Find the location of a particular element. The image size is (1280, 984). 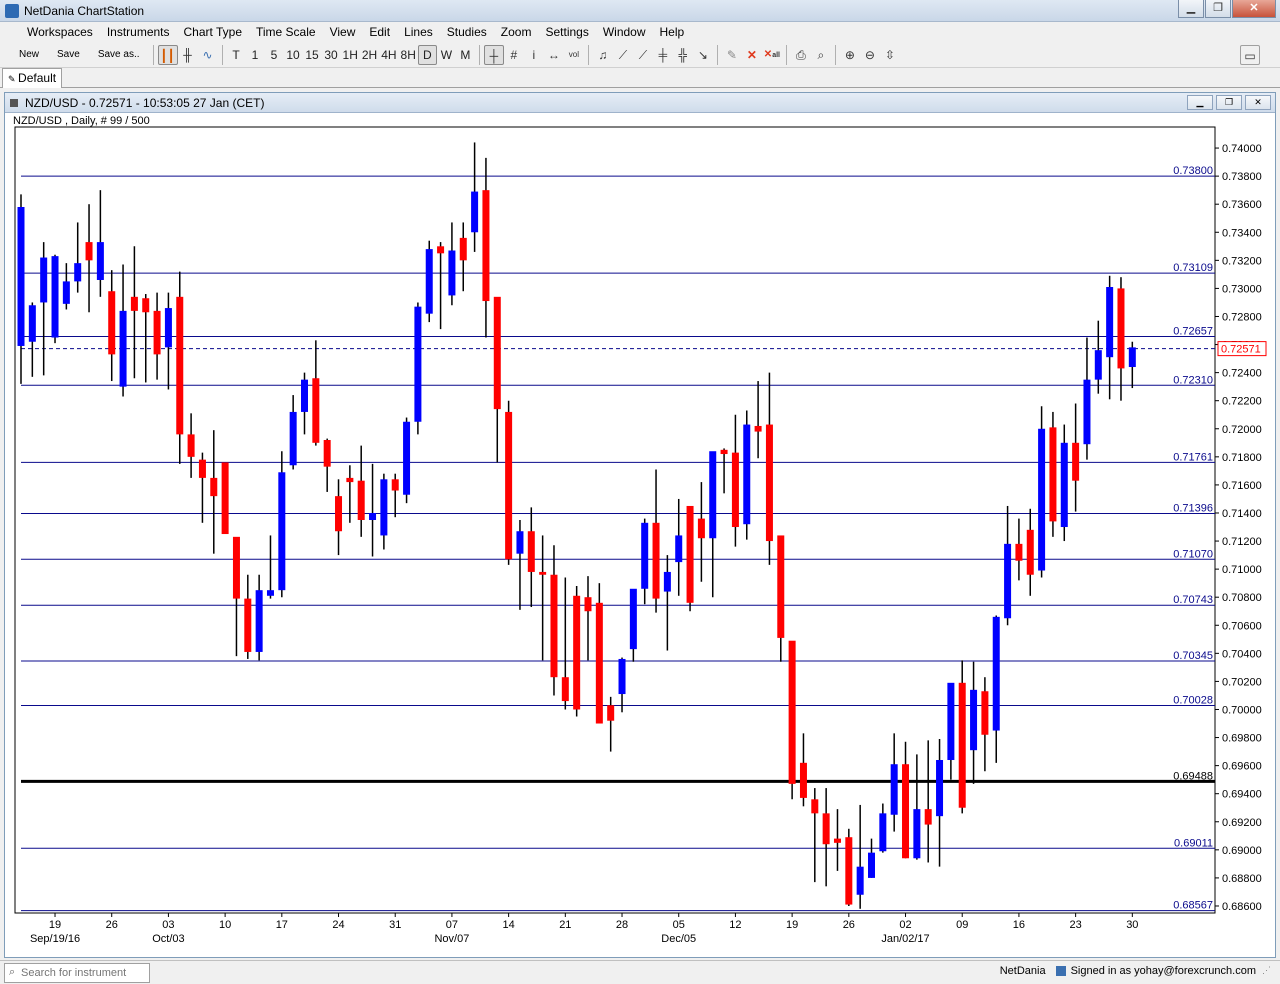

x-tick-label: 12 is located at coordinates (735, 925).